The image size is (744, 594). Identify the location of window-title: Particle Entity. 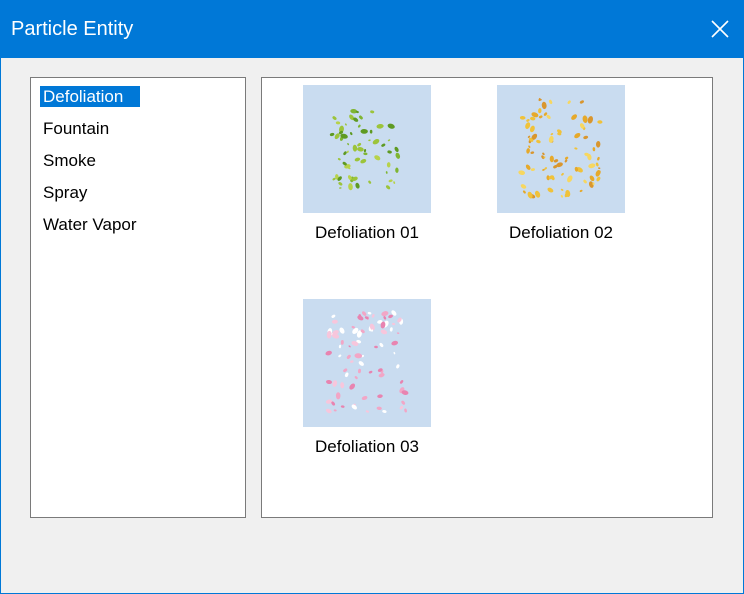
(72, 29).